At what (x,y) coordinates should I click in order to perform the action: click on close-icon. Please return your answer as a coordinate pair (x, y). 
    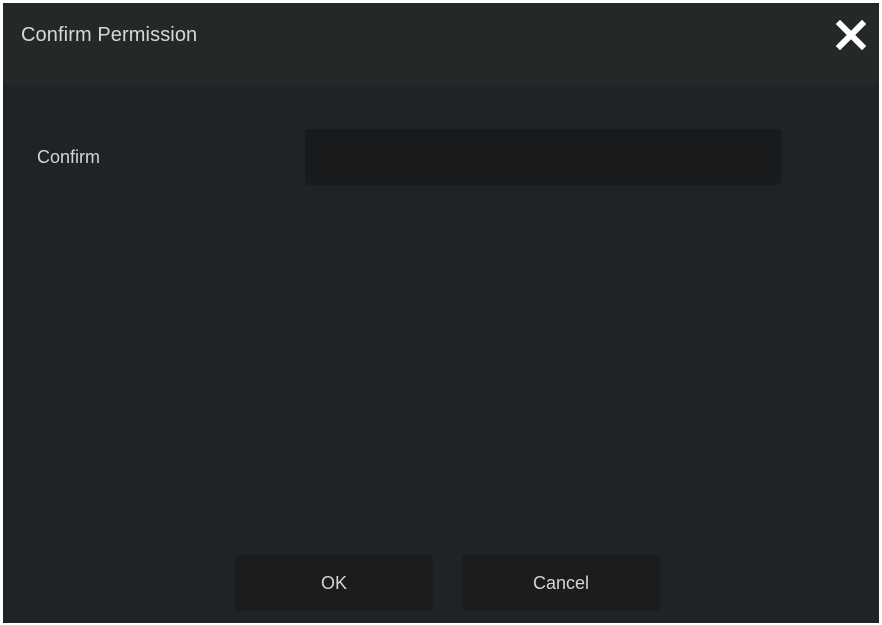
    Looking at the image, I should click on (851, 35).